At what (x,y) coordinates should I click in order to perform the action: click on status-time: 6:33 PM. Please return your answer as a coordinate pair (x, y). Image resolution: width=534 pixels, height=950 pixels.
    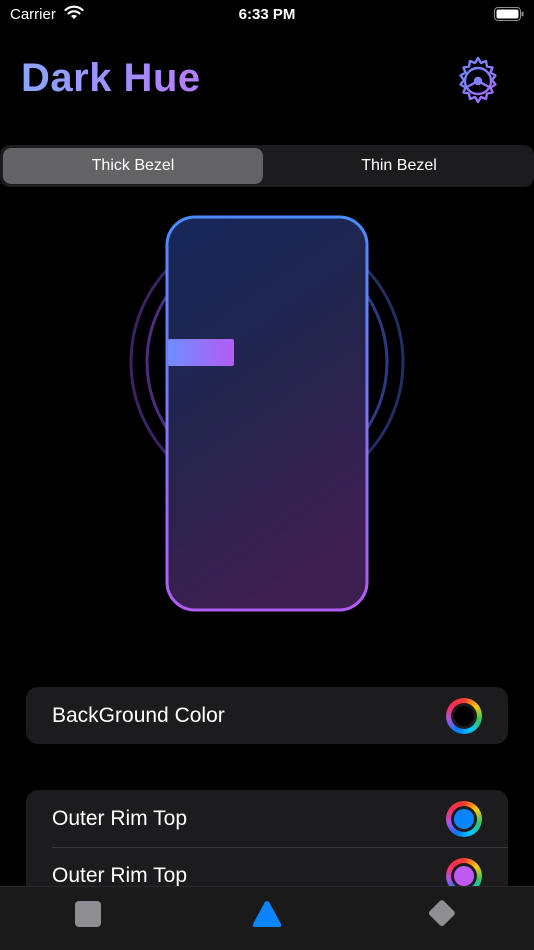
    Looking at the image, I should click on (267, 14).